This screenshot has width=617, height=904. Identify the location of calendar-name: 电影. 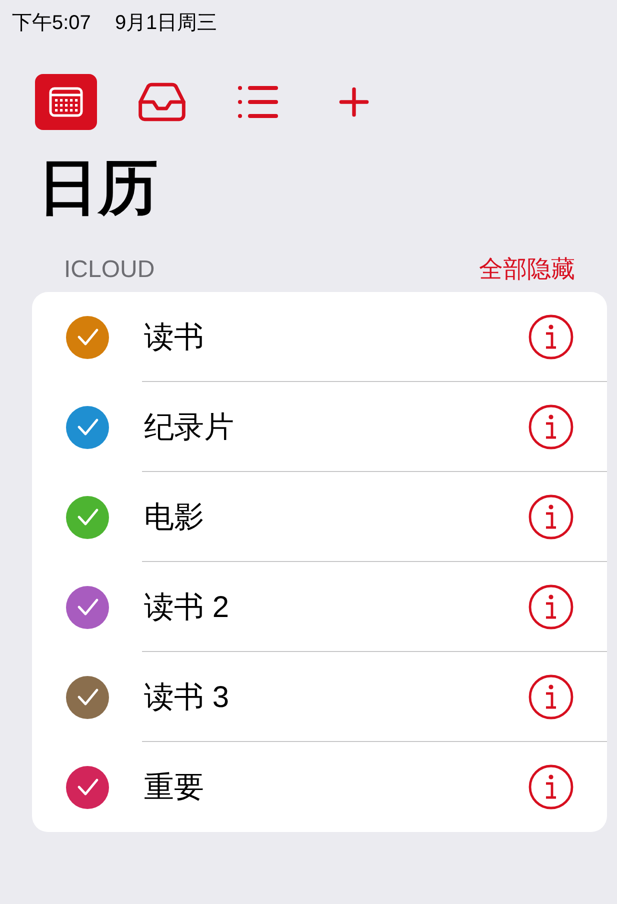
(336, 517).